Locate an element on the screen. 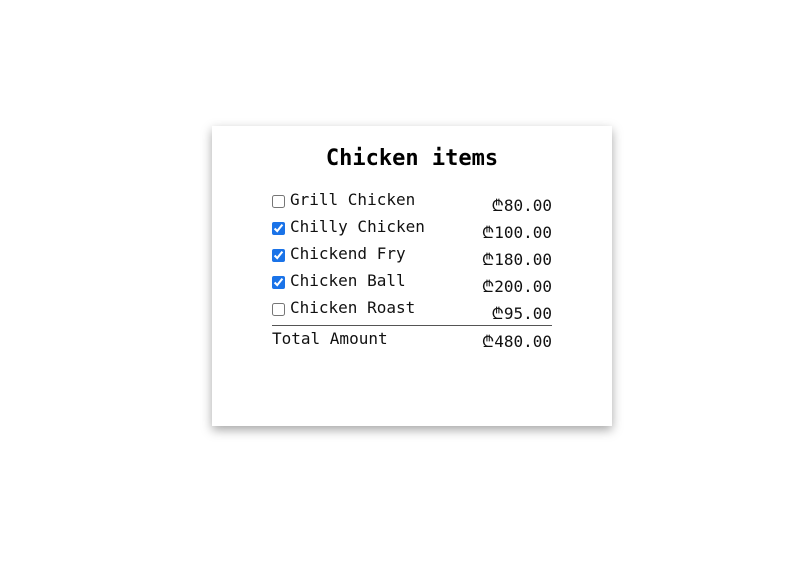  item-grill-chicken: Grill Chicken is located at coordinates (344, 200).